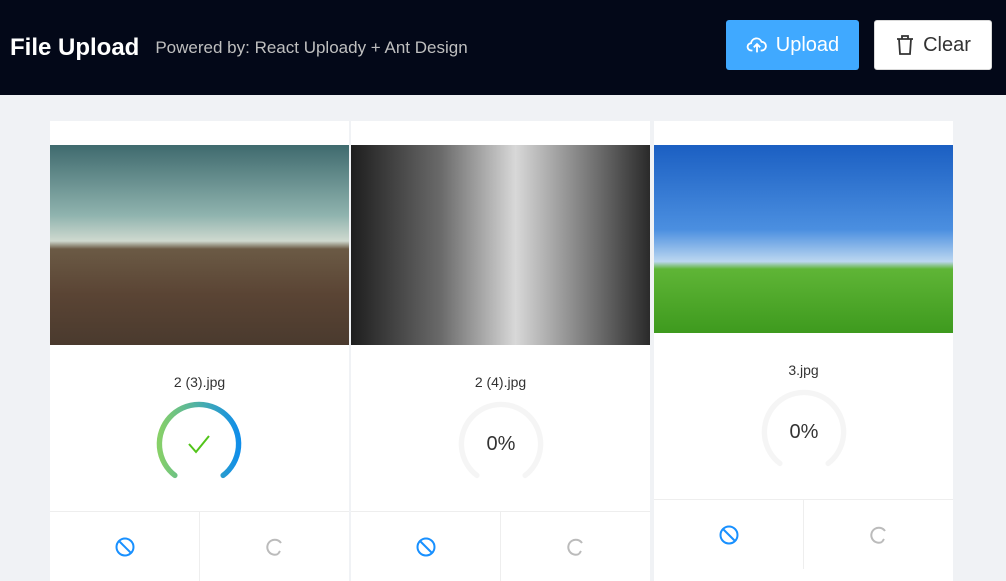 The height and width of the screenshot is (581, 1006). Describe the element at coordinates (905, 45) in the screenshot. I see `trash-icon` at that location.